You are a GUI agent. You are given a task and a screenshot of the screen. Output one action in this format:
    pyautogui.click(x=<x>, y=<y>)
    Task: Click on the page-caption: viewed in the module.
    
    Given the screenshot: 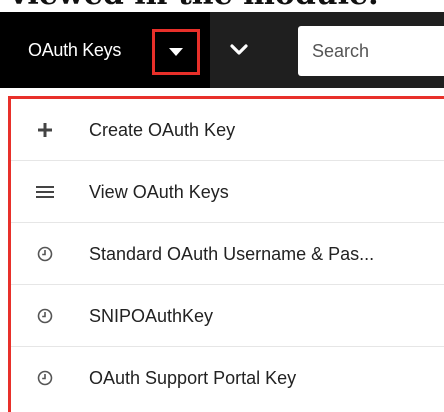 What is the action you would take?
    pyautogui.click(x=222, y=6)
    